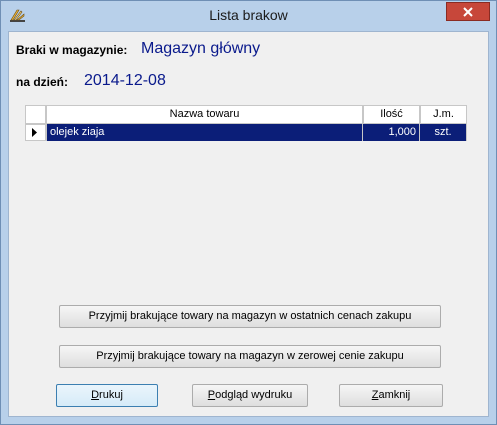  What do you see at coordinates (391, 114) in the screenshot?
I see `column-header-qty: Ilość` at bounding box center [391, 114].